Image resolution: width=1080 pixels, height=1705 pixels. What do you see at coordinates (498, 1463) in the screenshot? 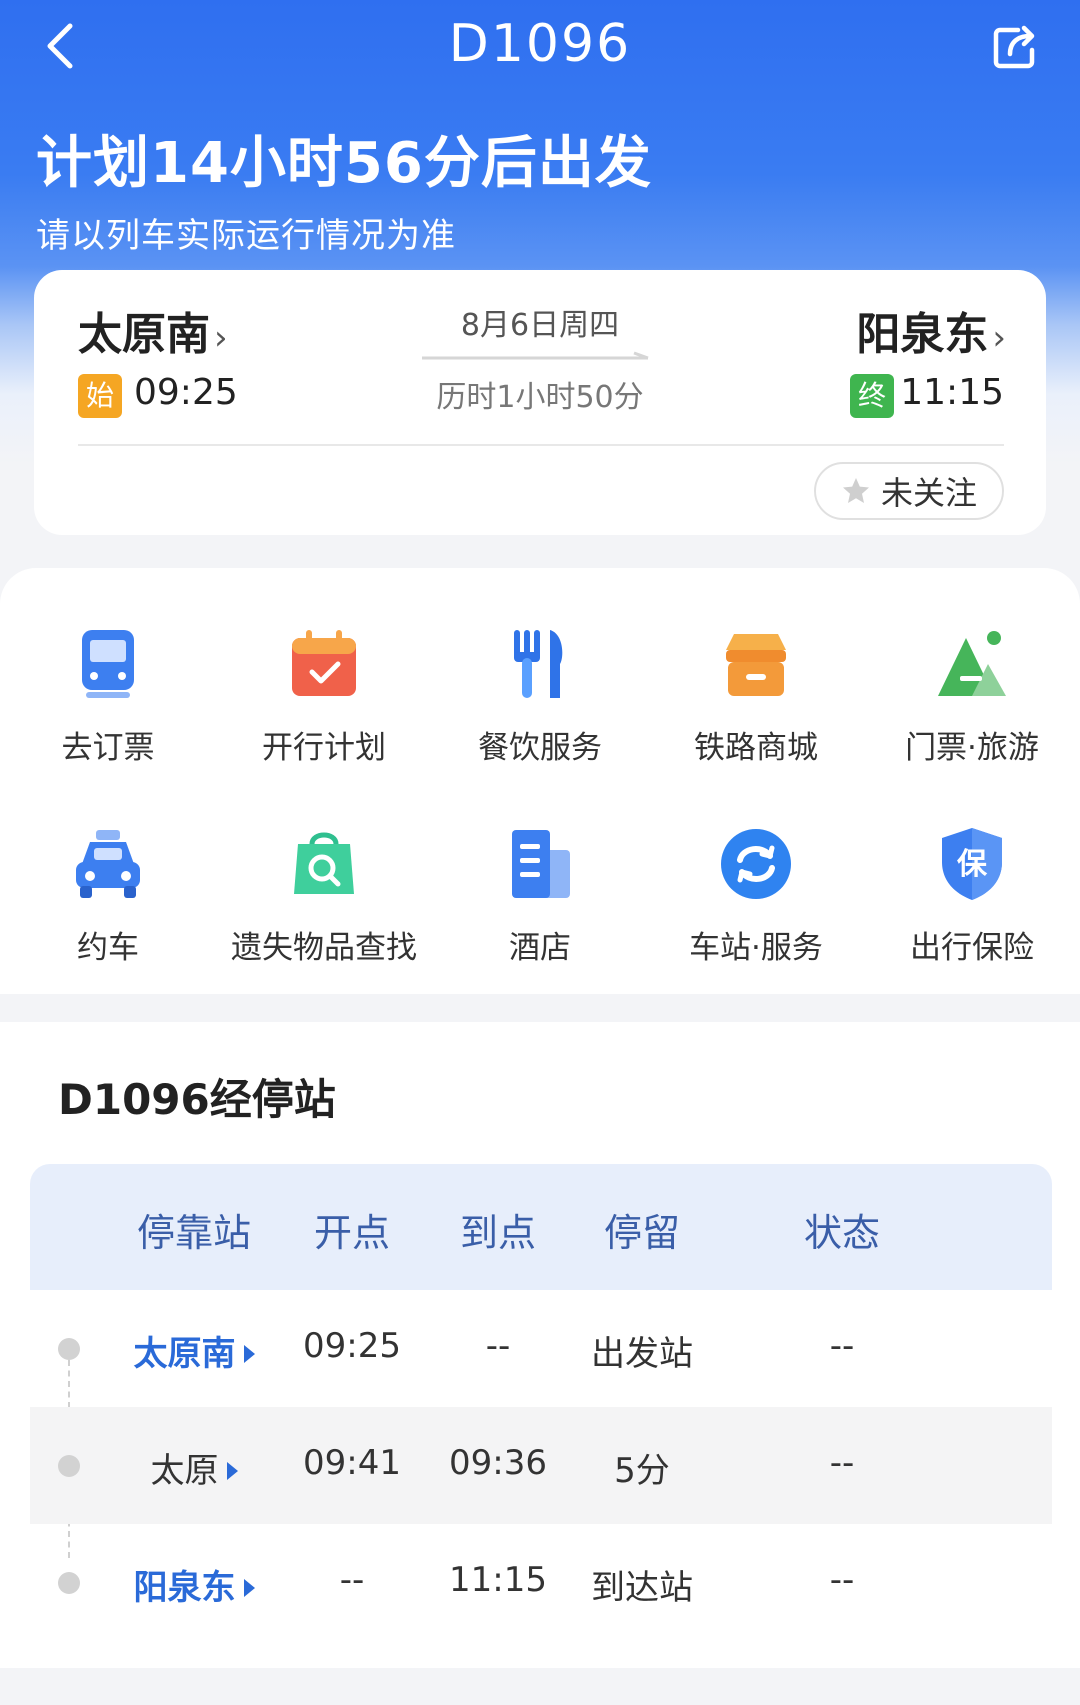
I see `stop-arrive: 09:36` at bounding box center [498, 1463].